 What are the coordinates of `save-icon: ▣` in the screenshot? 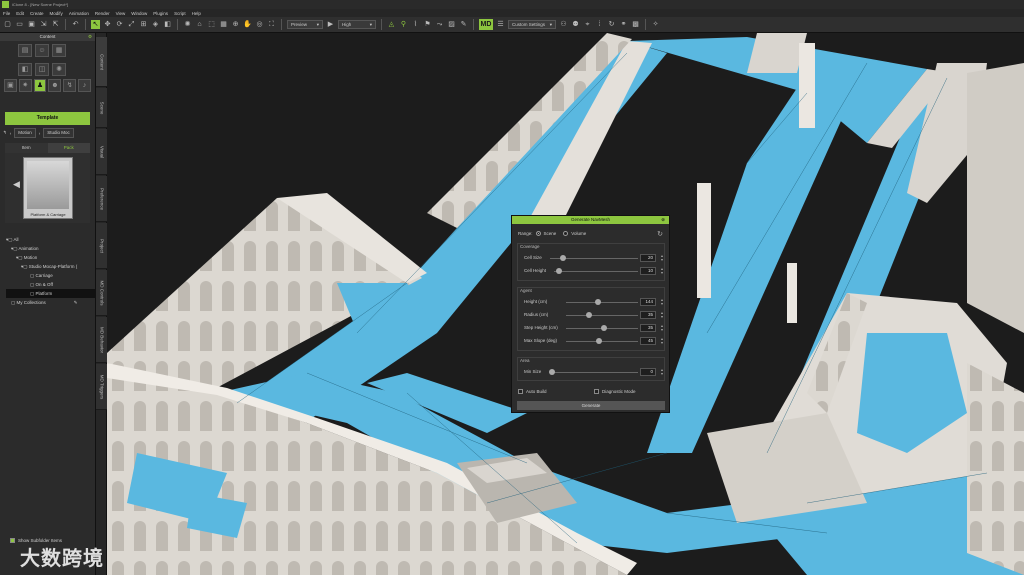 It's located at (31, 24).